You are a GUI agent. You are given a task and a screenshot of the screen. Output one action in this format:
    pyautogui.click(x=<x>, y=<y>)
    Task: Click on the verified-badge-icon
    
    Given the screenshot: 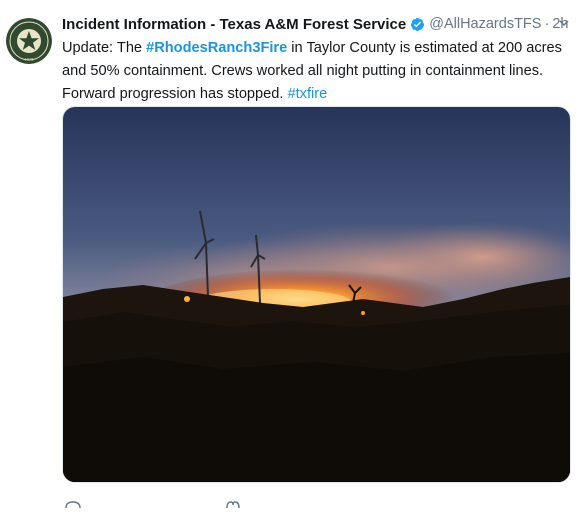 What is the action you would take?
    pyautogui.click(x=417, y=24)
    